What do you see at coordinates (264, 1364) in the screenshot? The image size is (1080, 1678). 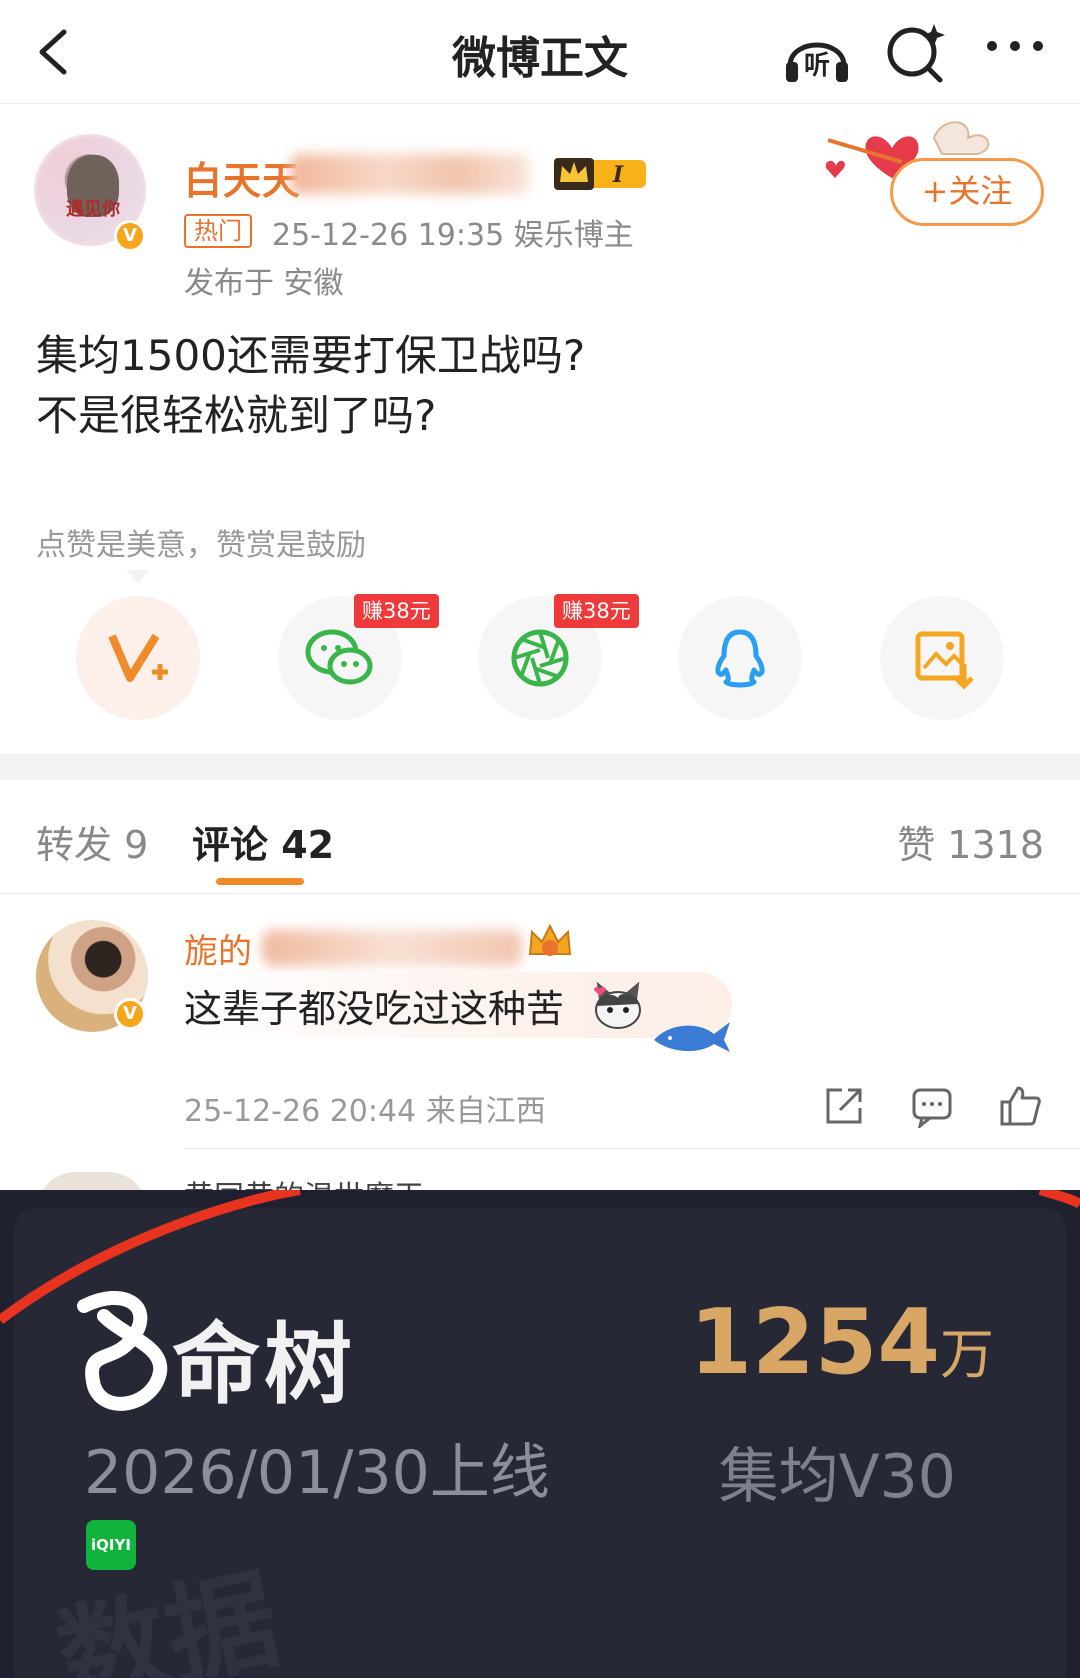 I see `drama-title: 命树` at bounding box center [264, 1364].